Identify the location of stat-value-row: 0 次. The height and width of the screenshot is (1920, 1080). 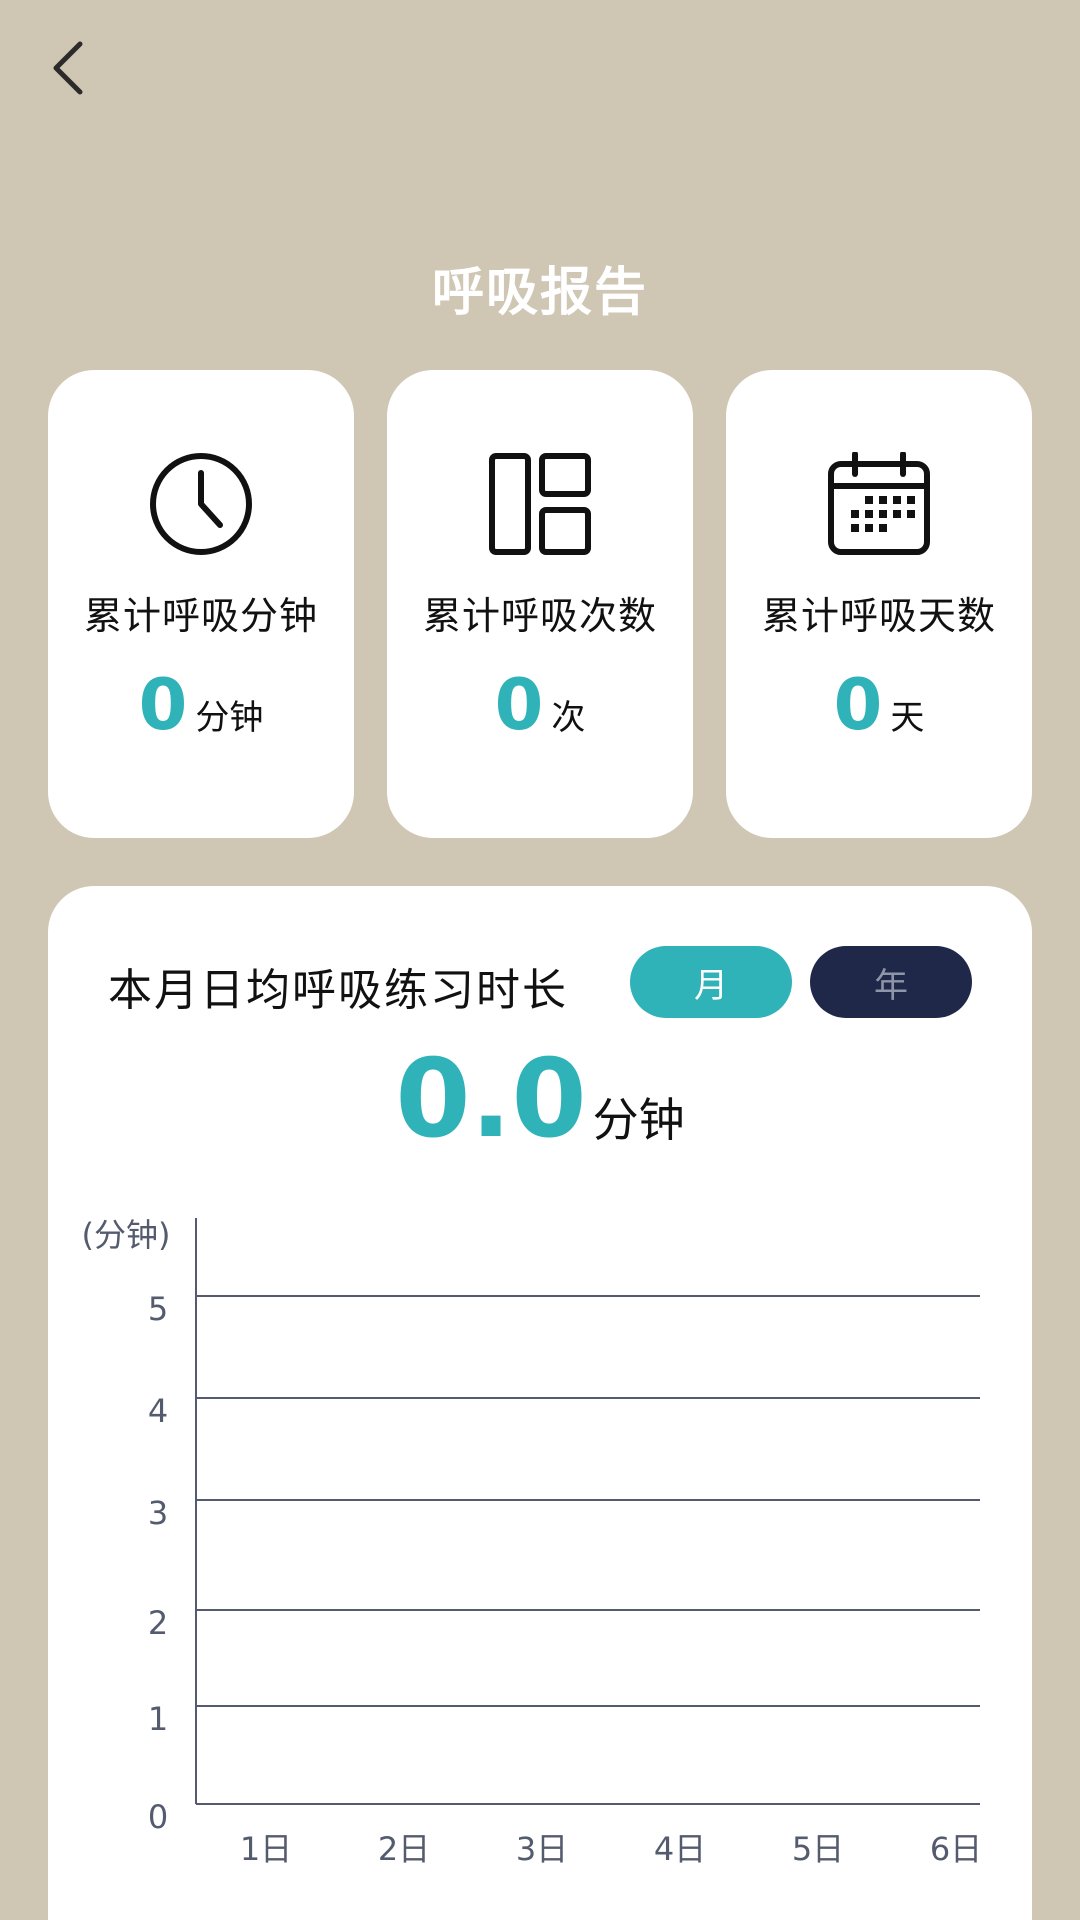
(540, 705).